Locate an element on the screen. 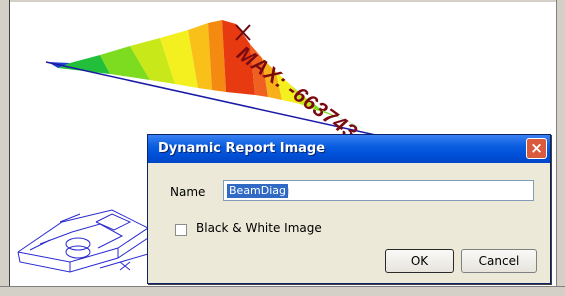 Image resolution: width=565 pixels, height=296 pixels. dialog-titlebar: Dynamic Report Image × is located at coordinates (349, 149).